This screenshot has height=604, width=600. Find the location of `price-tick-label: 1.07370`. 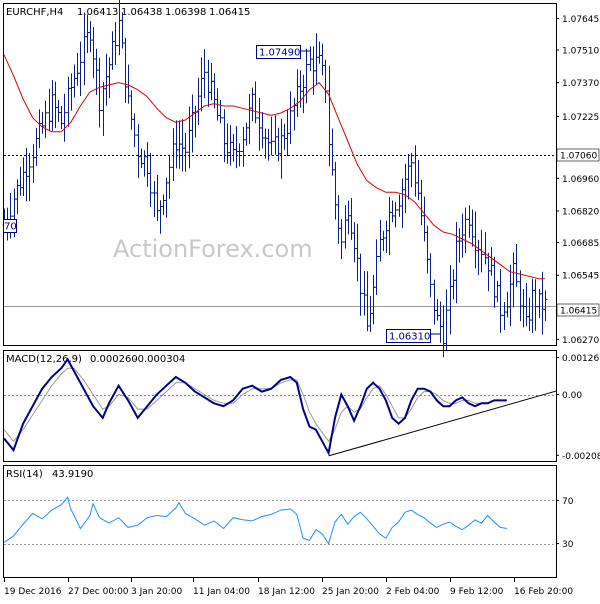

price-tick-label: 1.07370 is located at coordinates (580, 84).